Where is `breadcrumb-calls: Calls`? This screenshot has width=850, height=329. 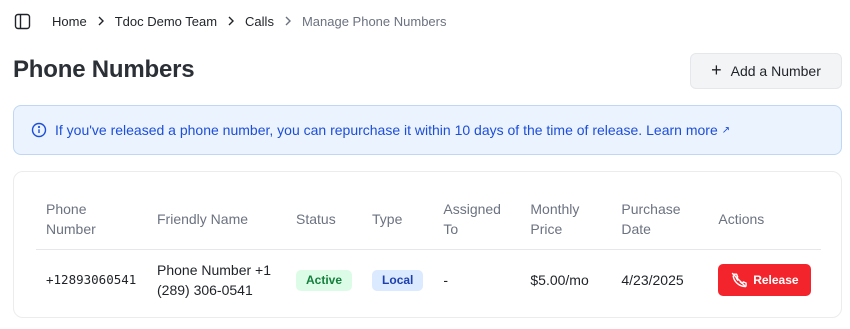
breadcrumb-calls: Calls is located at coordinates (259, 21).